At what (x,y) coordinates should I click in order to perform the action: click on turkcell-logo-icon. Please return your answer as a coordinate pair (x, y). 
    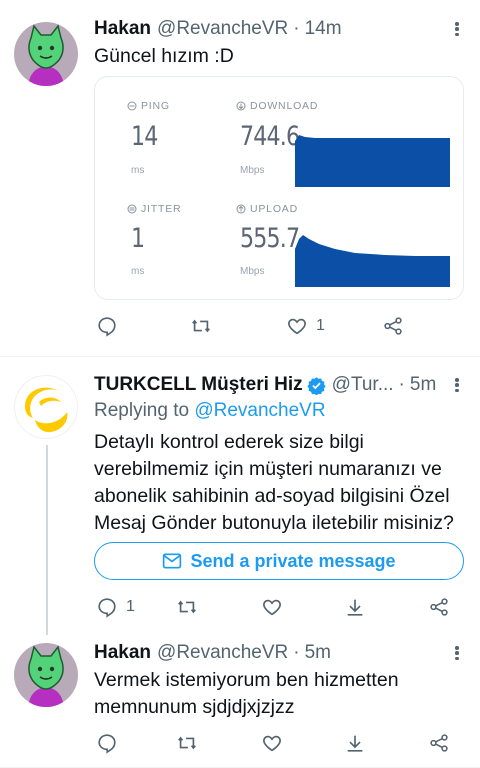
    Looking at the image, I should click on (46, 407).